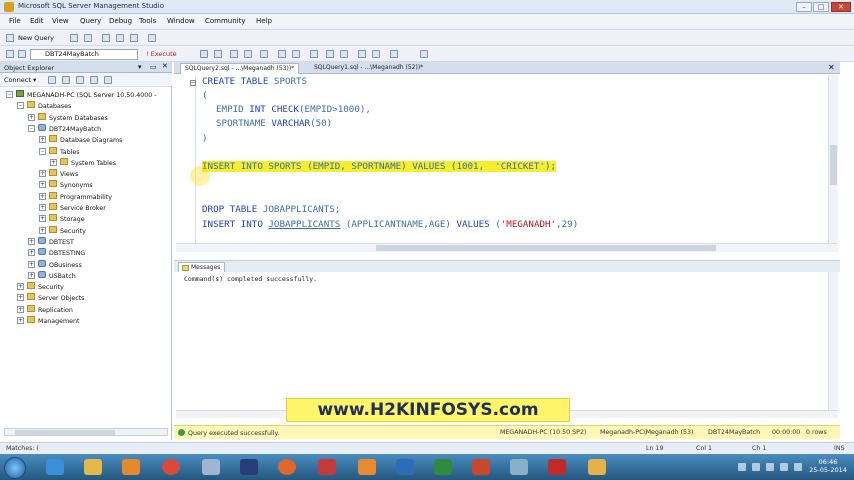 The height and width of the screenshot is (480, 854). Describe the element at coordinates (131, 467) in the screenshot. I see `media-player-taskbar-icon` at that location.